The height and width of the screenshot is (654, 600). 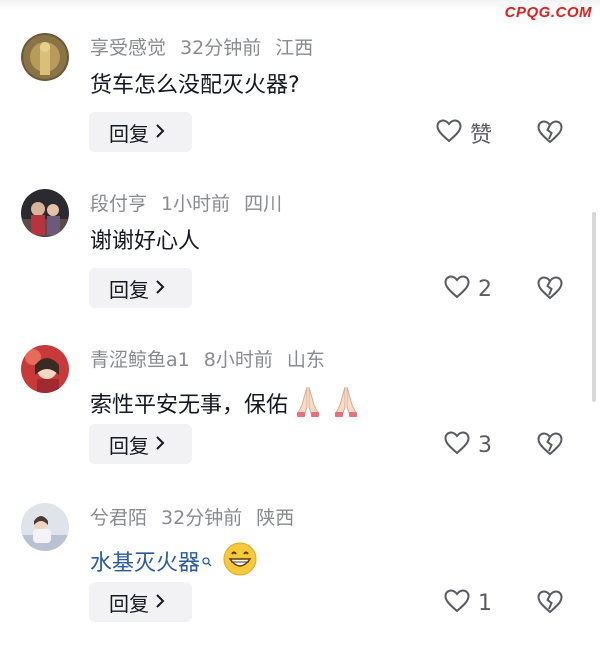 What do you see at coordinates (140, 360) in the screenshot?
I see `username: 青涩鲸鱼a1` at bounding box center [140, 360].